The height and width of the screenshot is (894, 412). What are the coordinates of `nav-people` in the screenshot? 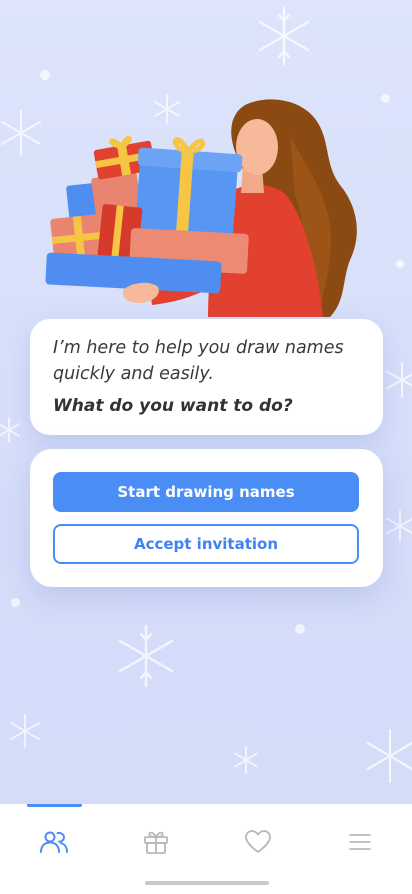 It's located at (54, 842).